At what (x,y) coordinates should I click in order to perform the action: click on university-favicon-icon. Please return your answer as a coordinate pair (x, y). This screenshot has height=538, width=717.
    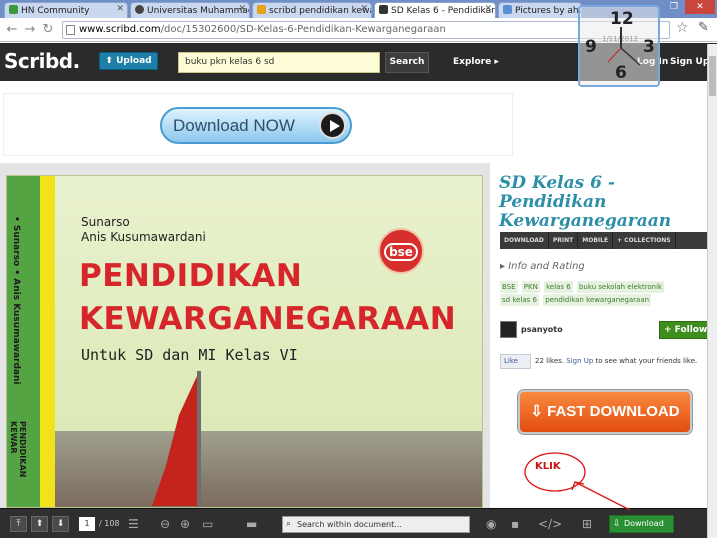
    Looking at the image, I should click on (139, 9).